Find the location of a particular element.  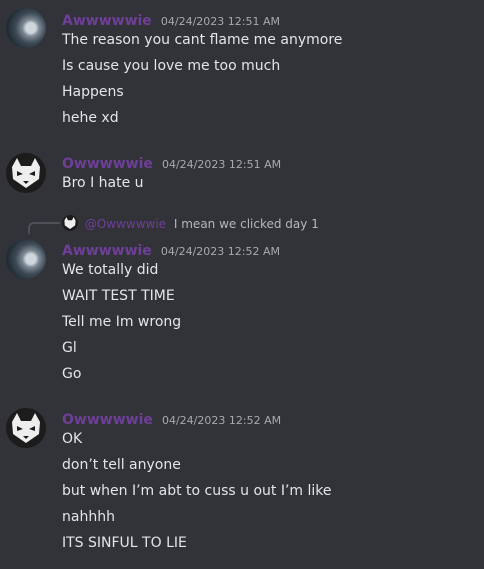

reply-preview: @Owwwwwie I mean we clicked day 1 is located at coordinates (190, 223).